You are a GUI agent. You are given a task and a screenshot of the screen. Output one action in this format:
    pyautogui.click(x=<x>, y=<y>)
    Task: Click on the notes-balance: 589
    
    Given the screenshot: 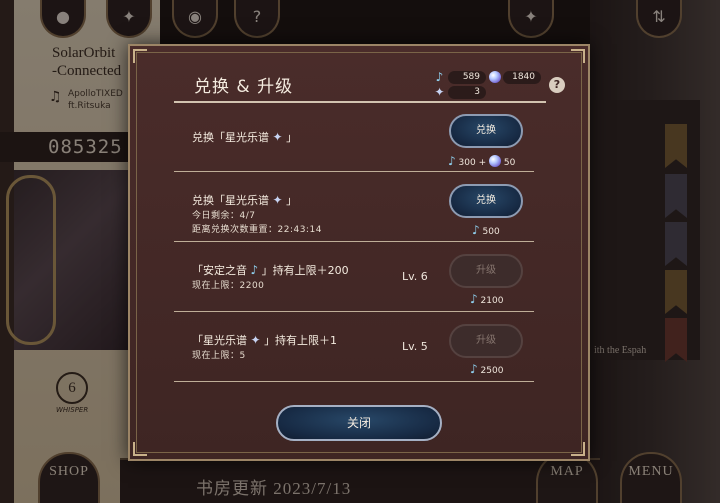 What is the action you would take?
    pyautogui.click(x=467, y=77)
    